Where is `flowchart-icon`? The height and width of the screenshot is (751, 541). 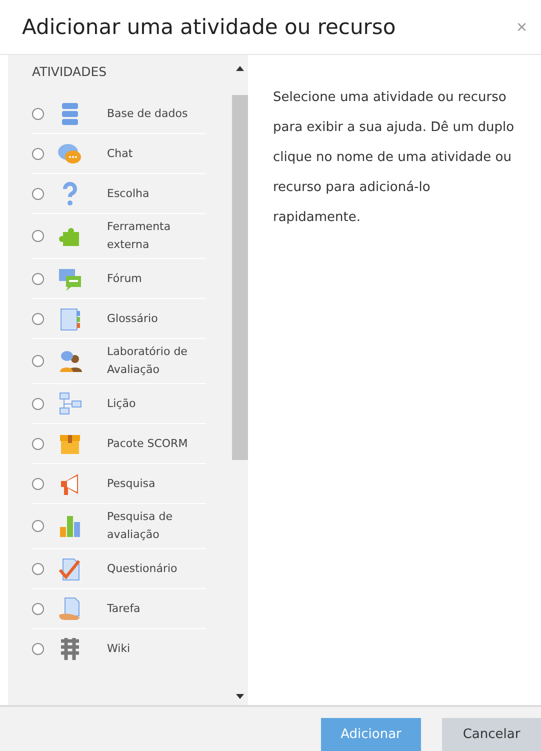
flowchart-icon is located at coordinates (70, 403).